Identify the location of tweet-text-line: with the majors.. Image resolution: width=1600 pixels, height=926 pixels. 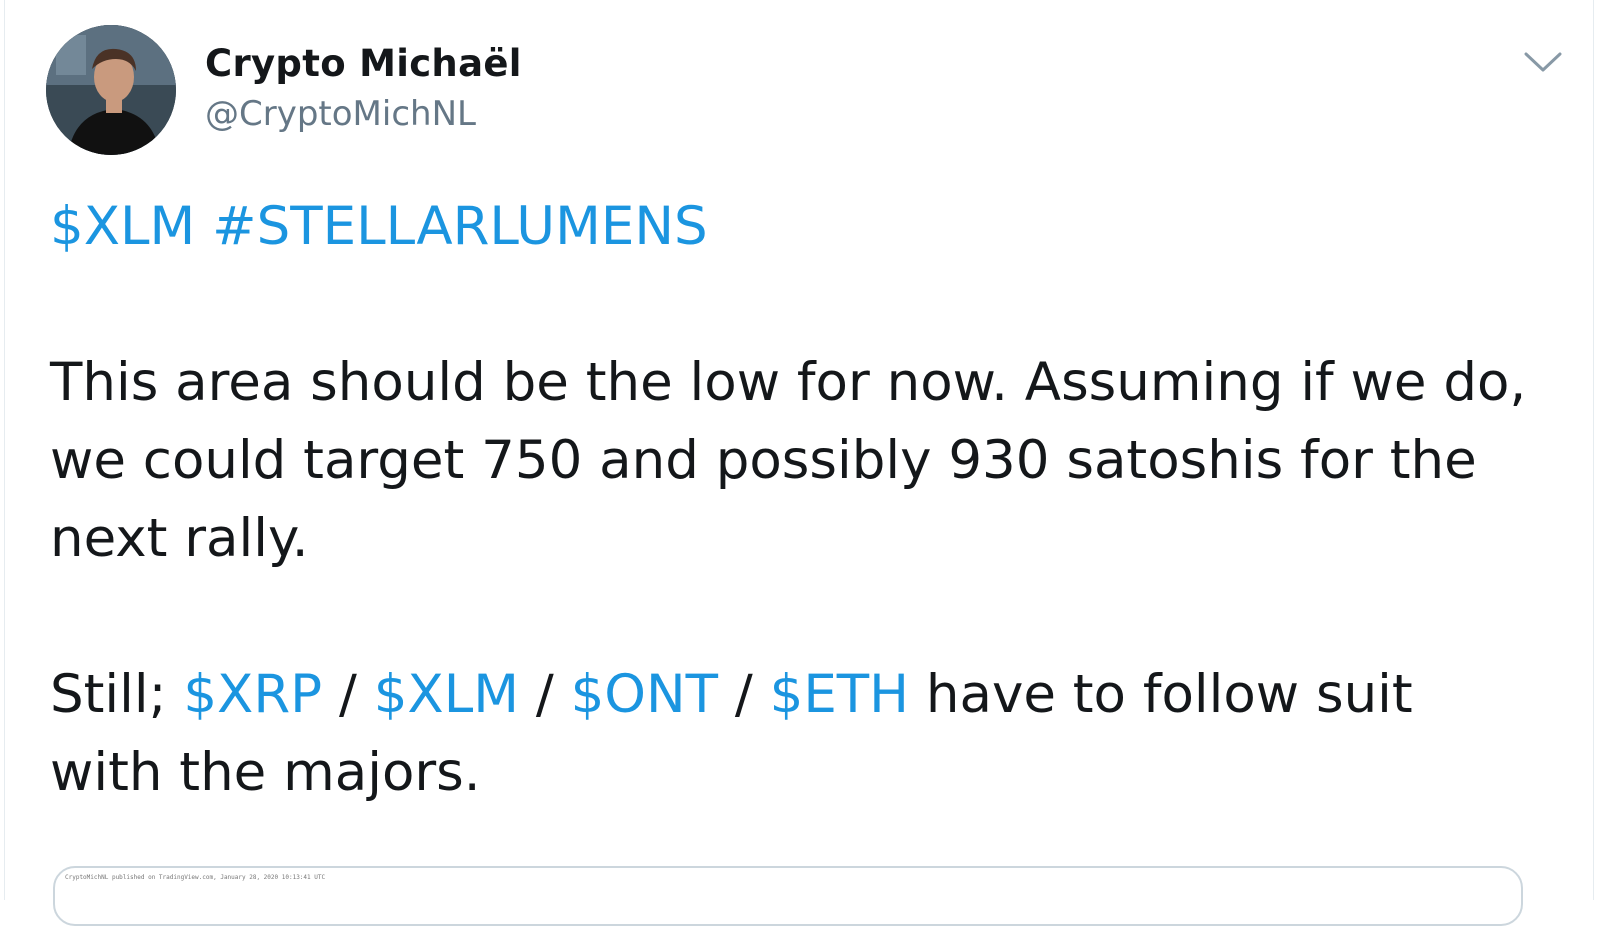
(265, 772).